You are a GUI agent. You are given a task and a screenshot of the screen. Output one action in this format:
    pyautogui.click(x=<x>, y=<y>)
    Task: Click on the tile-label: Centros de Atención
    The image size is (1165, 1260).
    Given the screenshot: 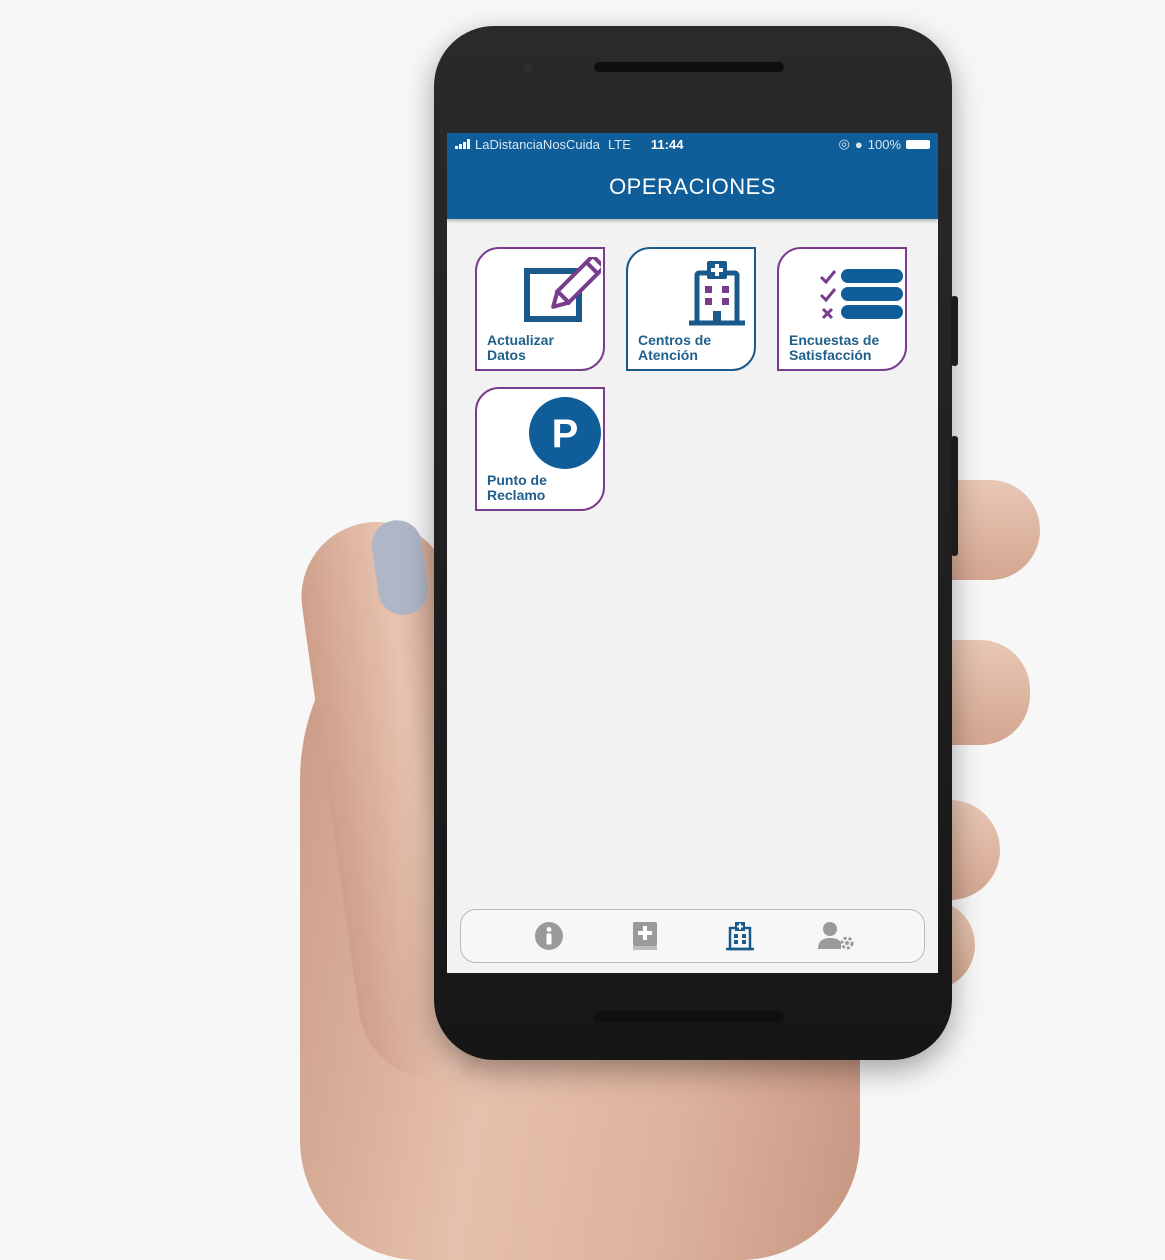 What is the action you would take?
    pyautogui.click(x=675, y=347)
    